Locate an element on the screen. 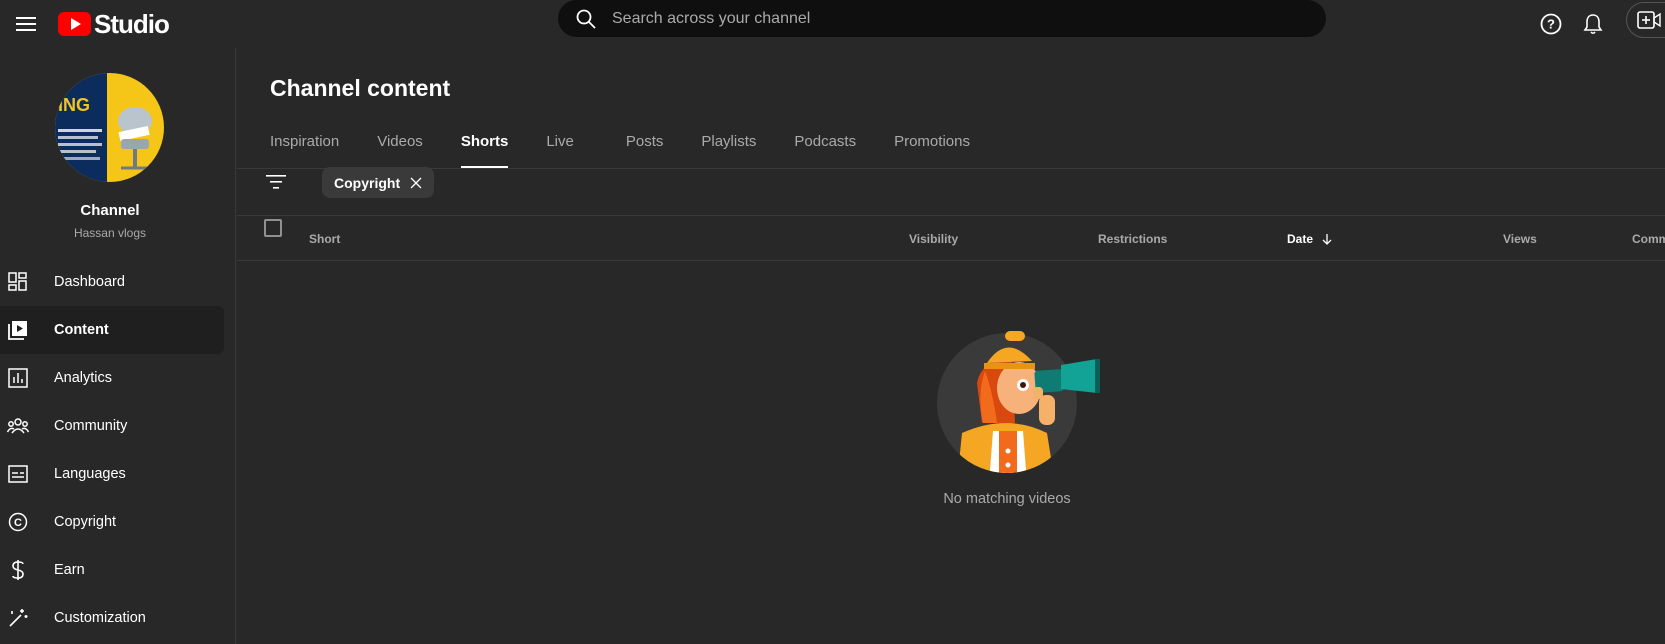  sidebar-item-customization: Customization is located at coordinates (112, 618).